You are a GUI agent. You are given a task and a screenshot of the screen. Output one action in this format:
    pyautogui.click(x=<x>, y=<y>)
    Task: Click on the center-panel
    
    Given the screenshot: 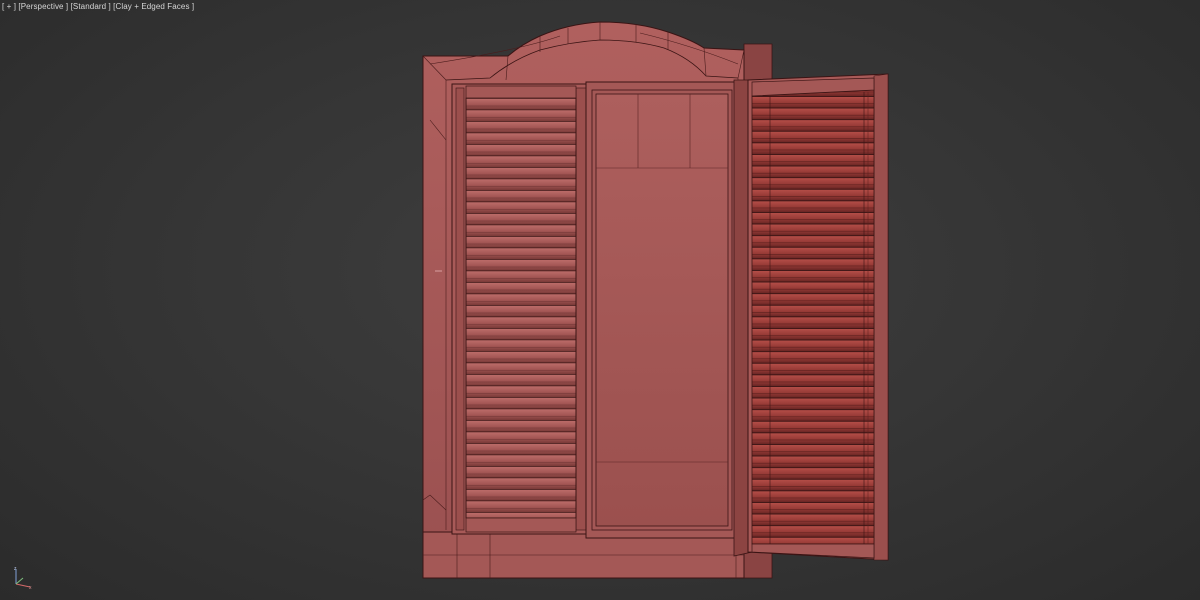 What is the action you would take?
    pyautogui.click(x=662, y=310)
    